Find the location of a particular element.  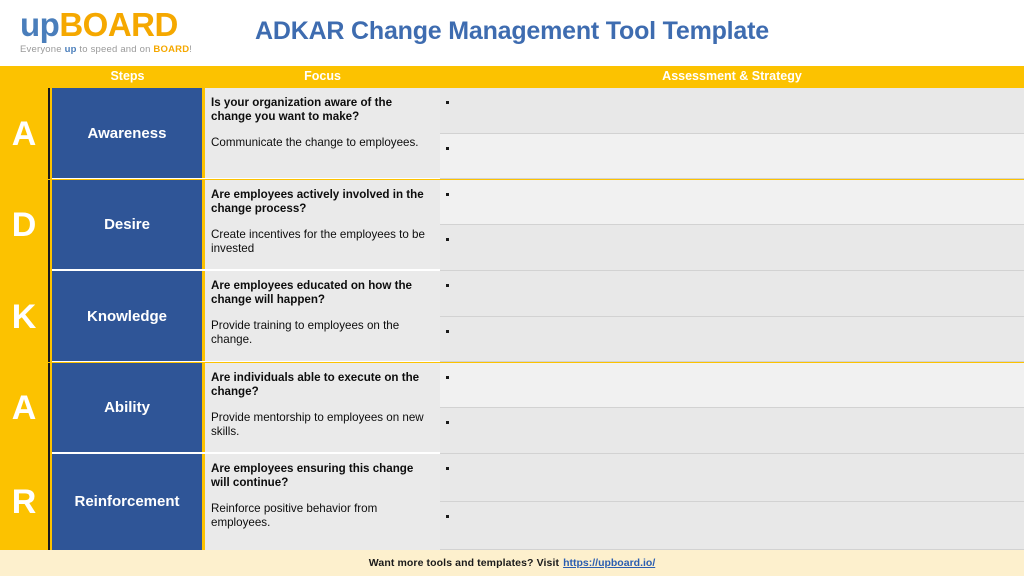

tagline-board: BOARD is located at coordinates (171, 49).